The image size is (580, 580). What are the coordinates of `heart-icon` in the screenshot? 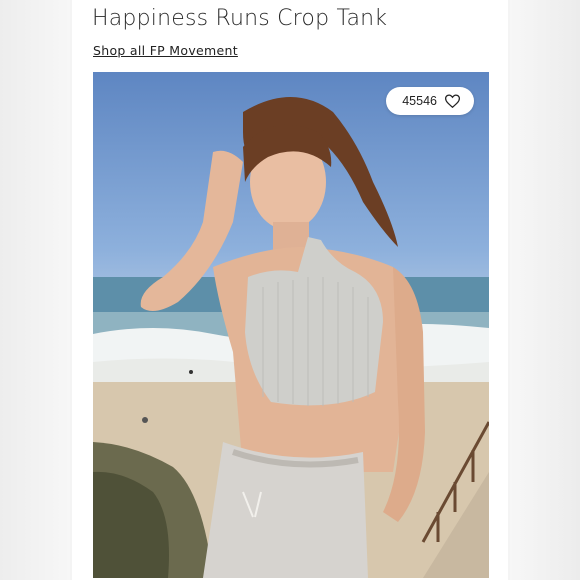 It's located at (452, 101).